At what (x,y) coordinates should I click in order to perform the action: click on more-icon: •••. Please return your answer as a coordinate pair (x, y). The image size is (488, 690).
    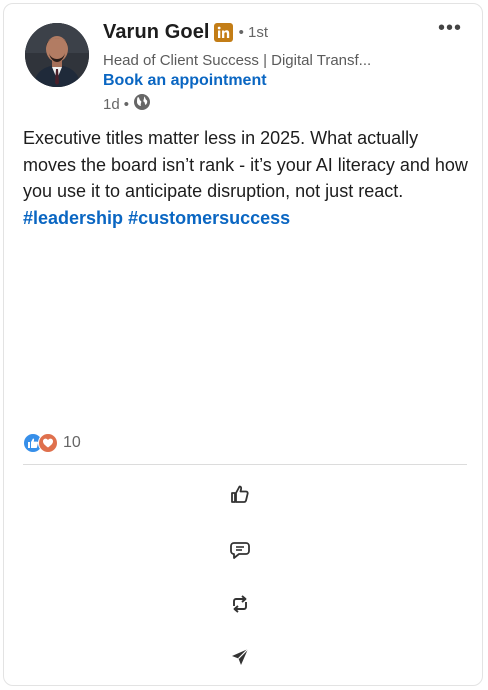
    Looking at the image, I should click on (449, 28).